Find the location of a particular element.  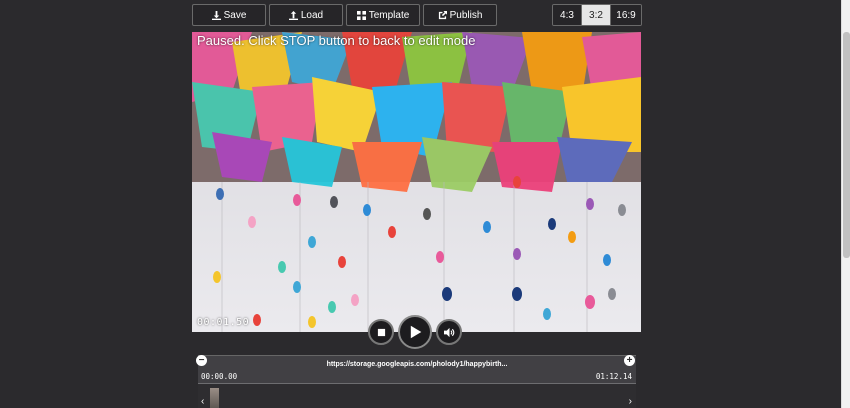

play-button is located at coordinates (415, 332).